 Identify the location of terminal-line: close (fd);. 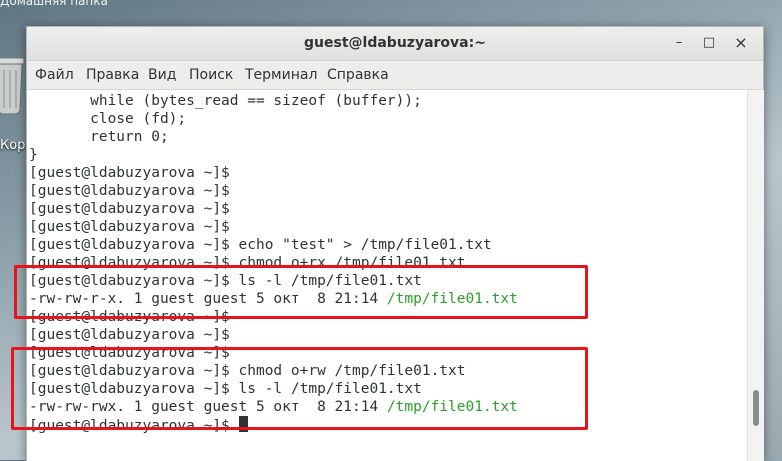
(107, 119).